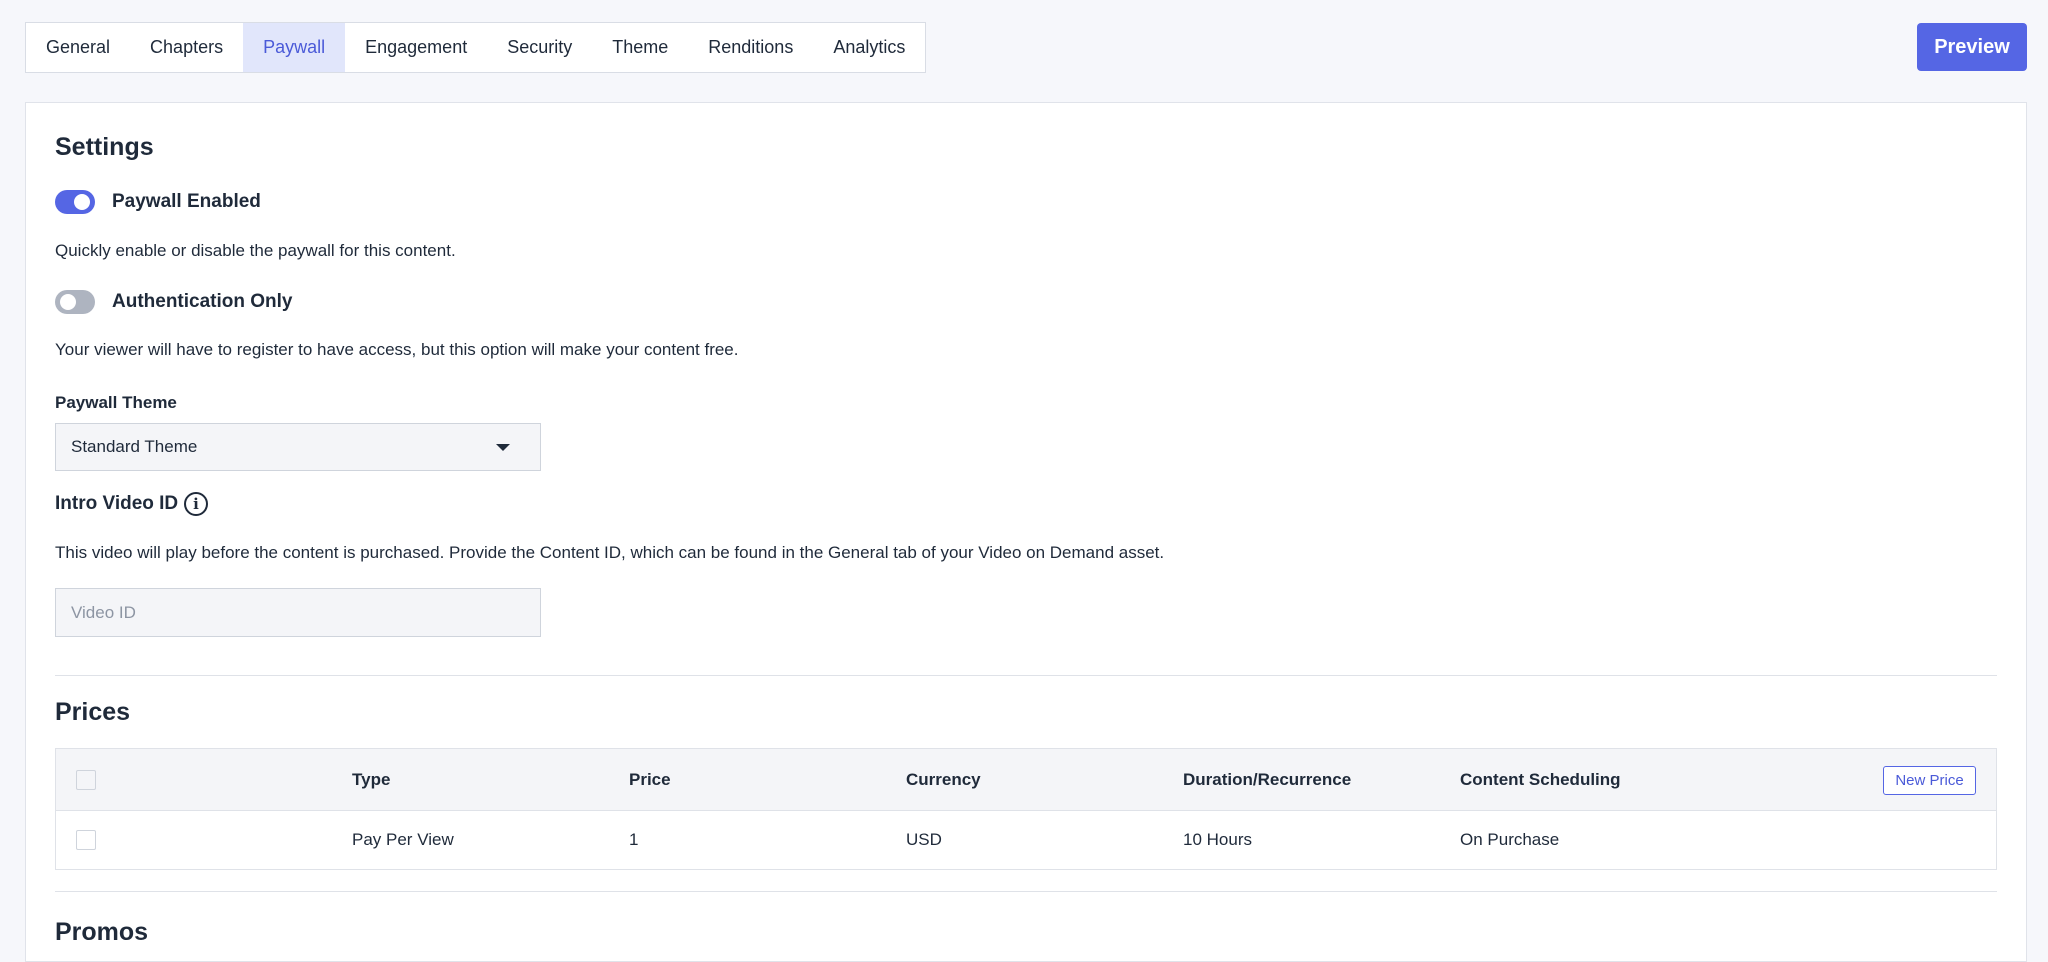 The height and width of the screenshot is (962, 2048). I want to click on prices-heading: Prices, so click(93, 712).